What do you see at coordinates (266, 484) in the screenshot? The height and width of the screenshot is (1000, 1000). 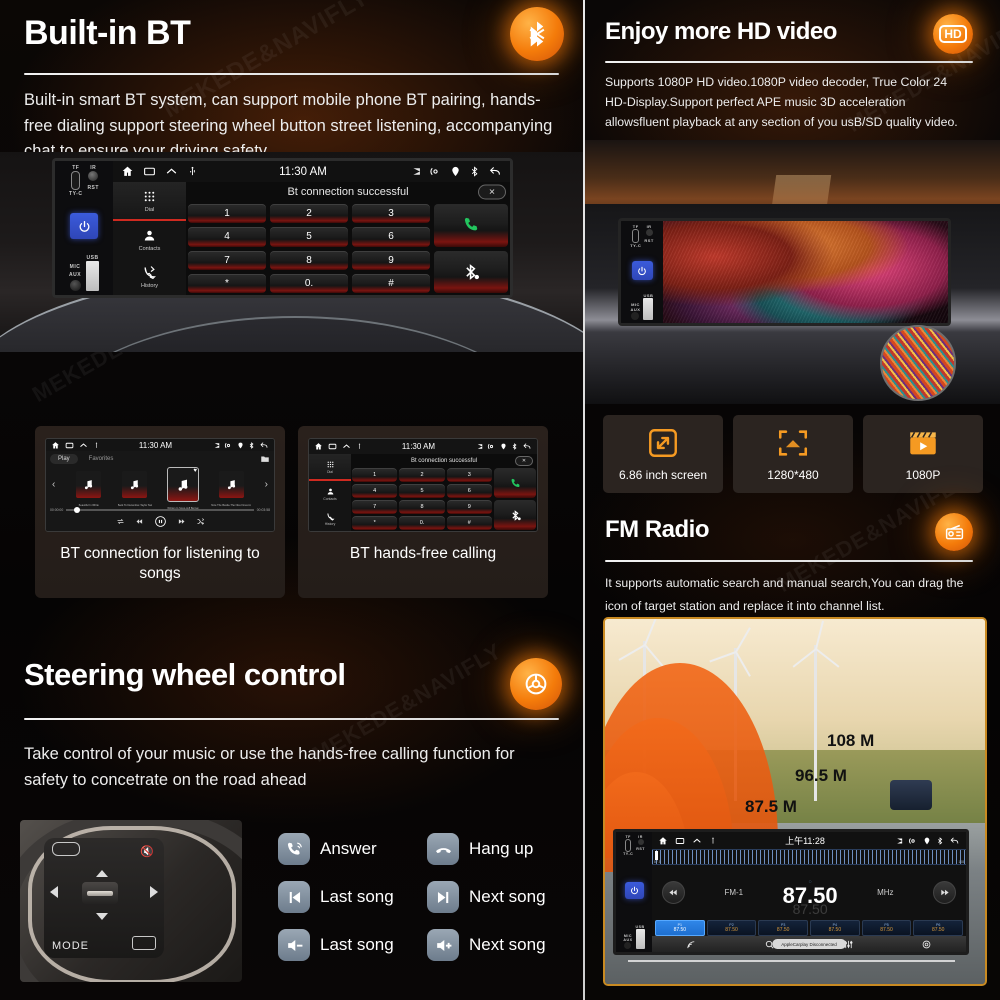 I see `next-page-icon: ›` at bounding box center [266, 484].